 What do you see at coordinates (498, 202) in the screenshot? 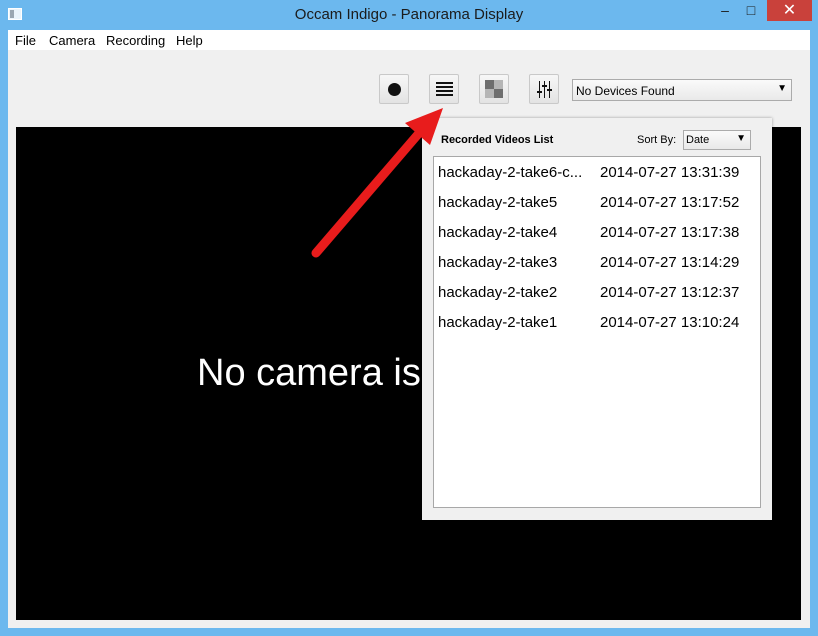
I see `video-name: hackaday-2-take5` at bounding box center [498, 202].